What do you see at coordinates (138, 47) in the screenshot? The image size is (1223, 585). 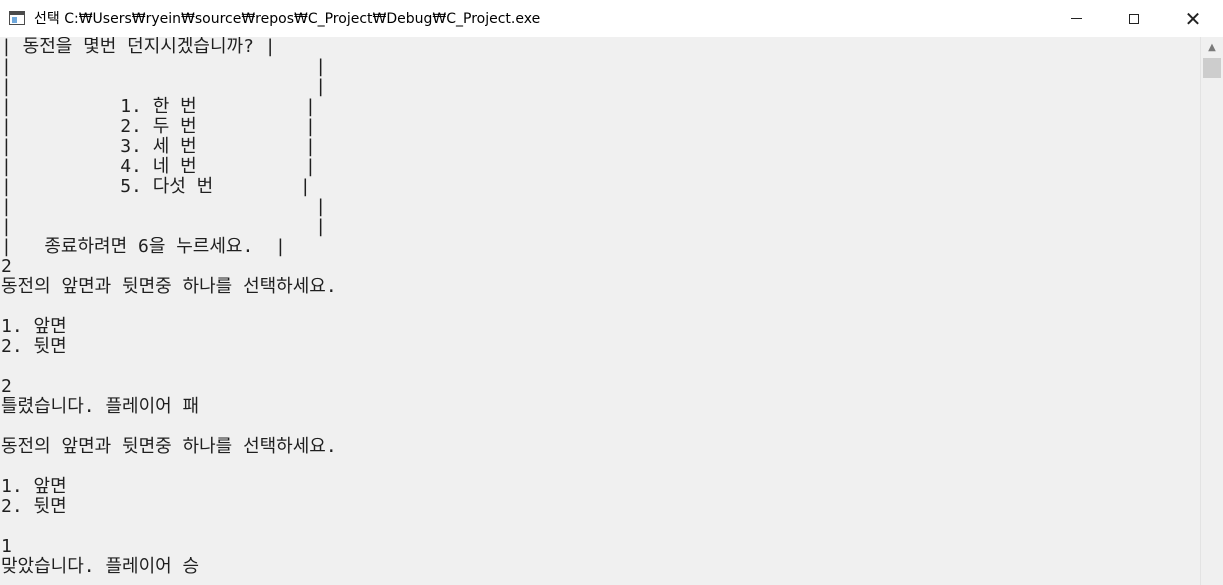 I see `console-line: | 동전을 몇번 던지시겠습니까? |` at bounding box center [138, 47].